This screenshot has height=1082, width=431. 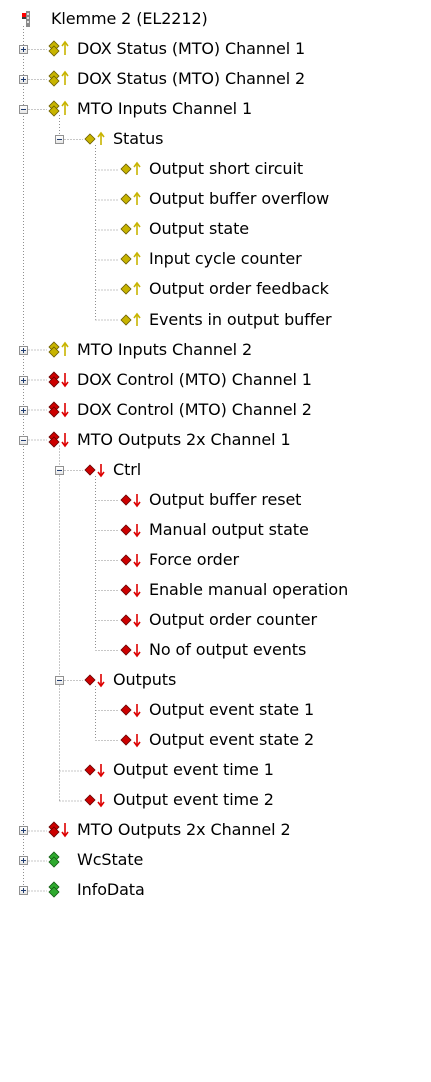 I want to click on tree-node-mto-outputs-2: MTO Outputs 2x Channel 2, so click(x=169, y=830).